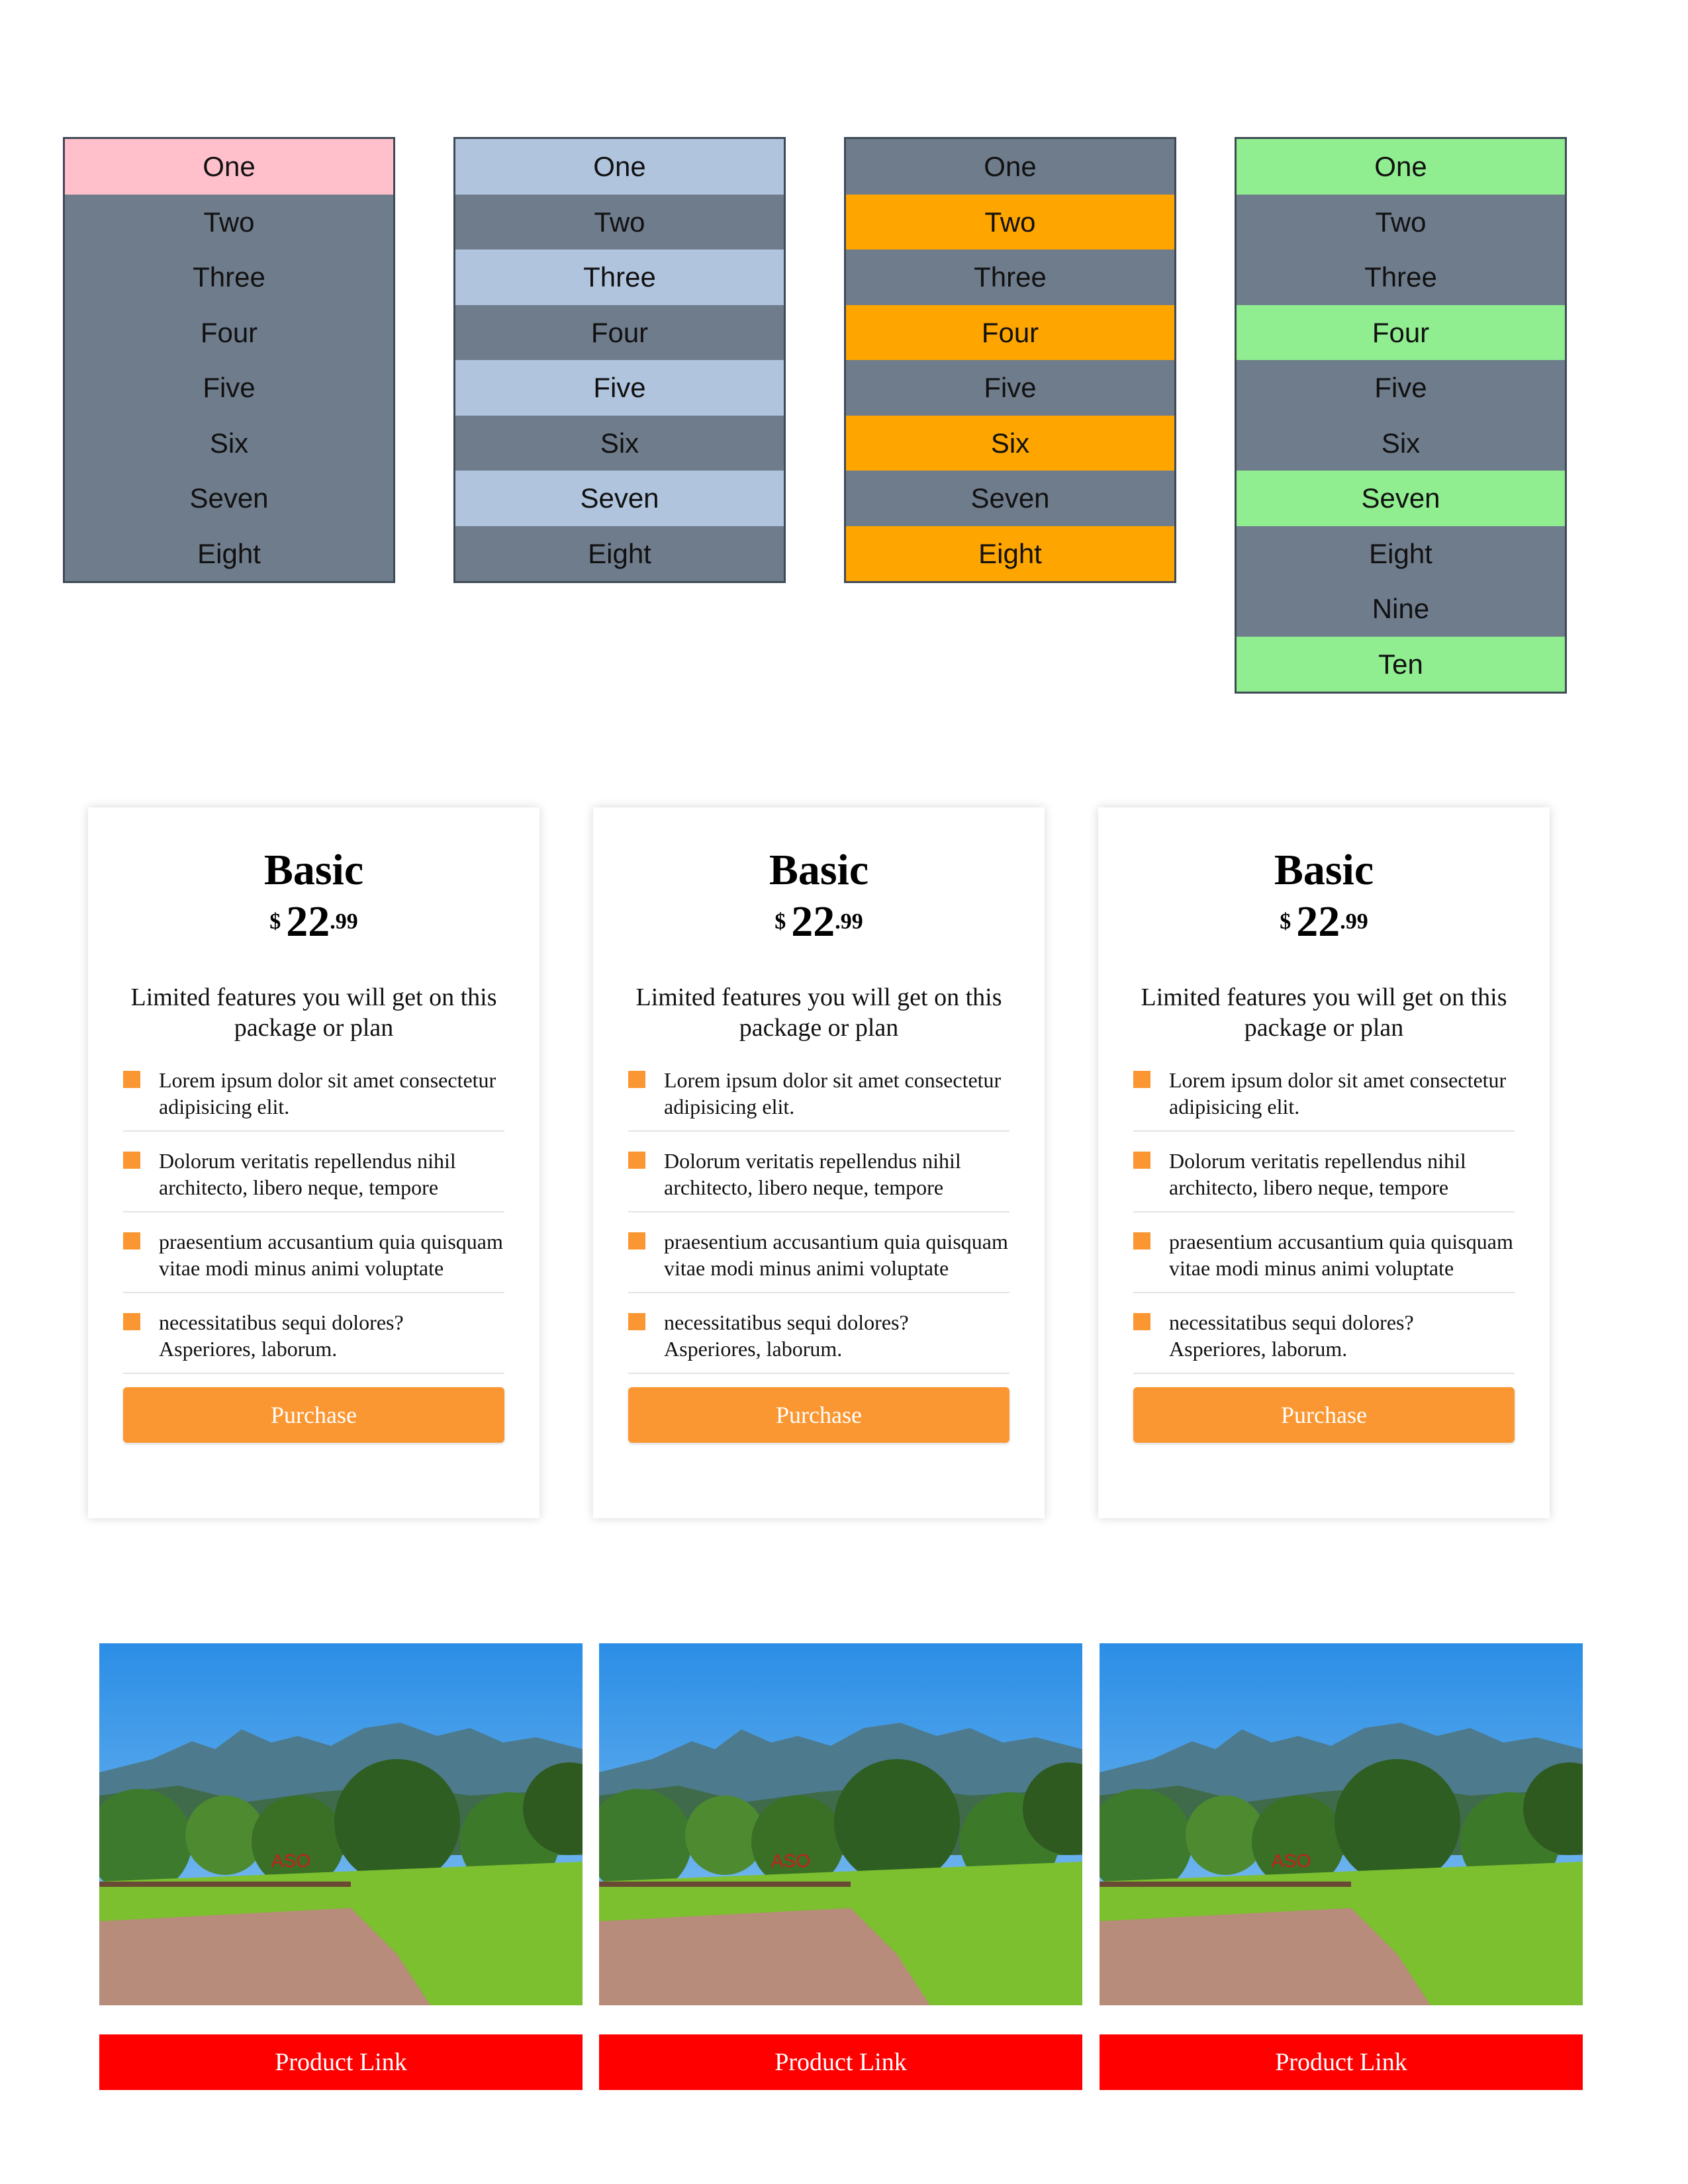 The width and height of the screenshot is (1688, 2184). What do you see at coordinates (780, 921) in the screenshot?
I see `price-currency: $` at bounding box center [780, 921].